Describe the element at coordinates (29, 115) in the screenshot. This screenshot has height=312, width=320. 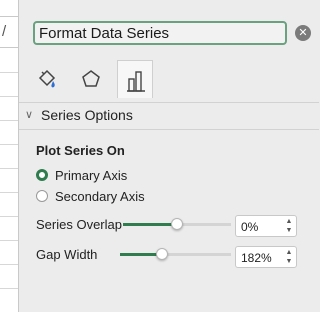
I see `chevron-down-icon: ∨` at that location.